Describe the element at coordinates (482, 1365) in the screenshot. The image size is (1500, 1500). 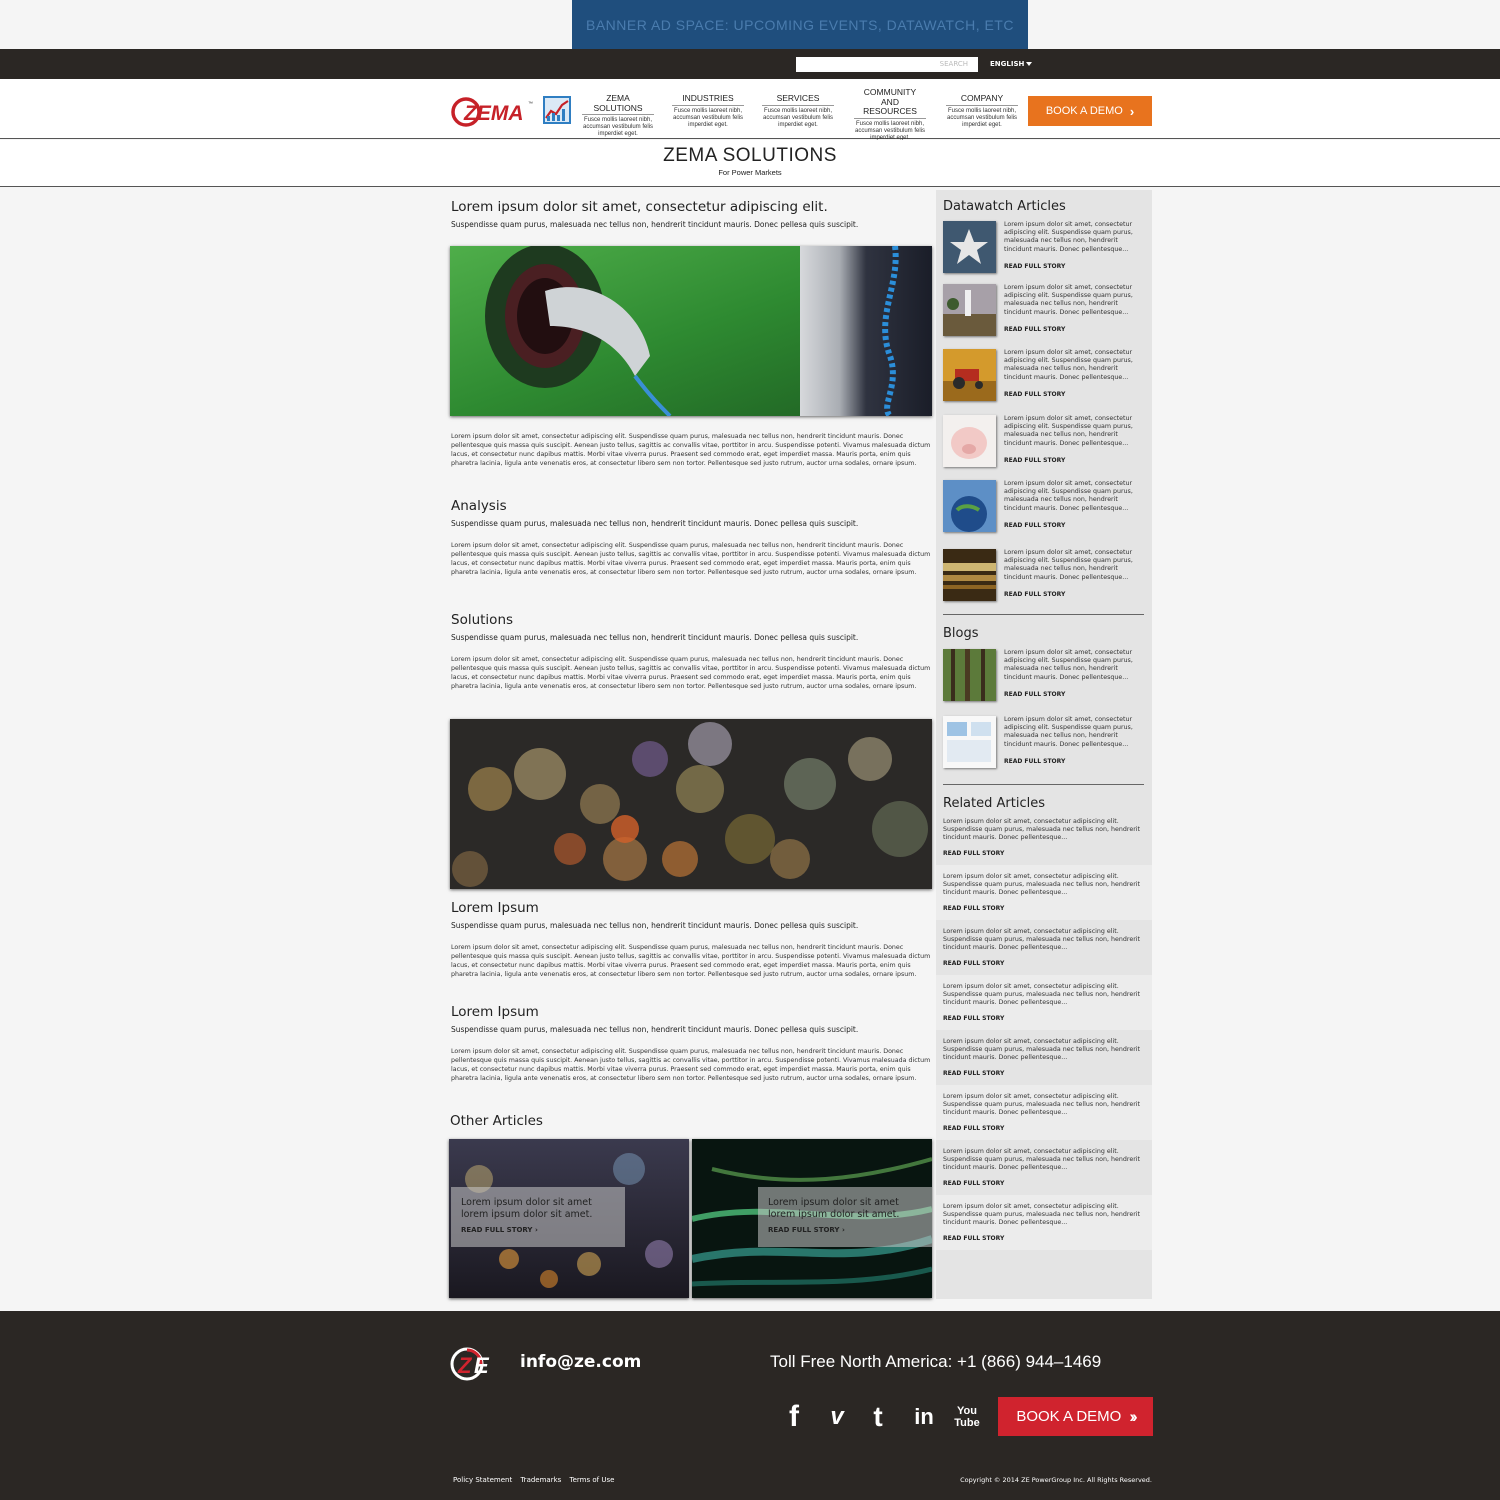
I see `svg-text: E` at that location.